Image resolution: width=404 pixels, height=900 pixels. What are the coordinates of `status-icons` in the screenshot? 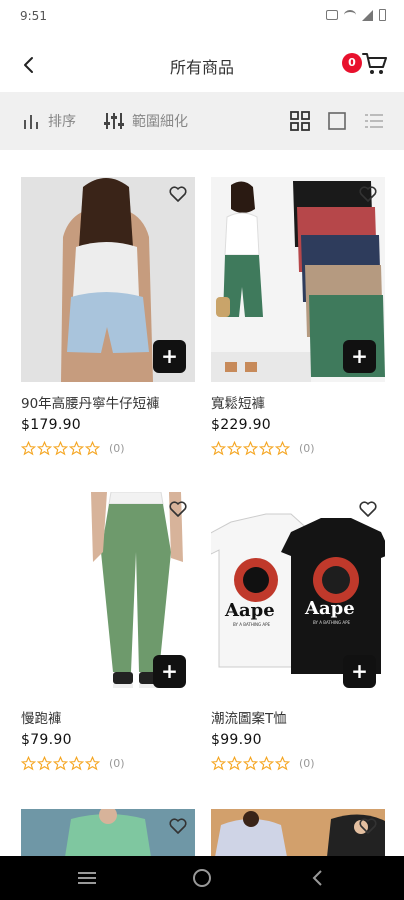 It's located at (356, 15).